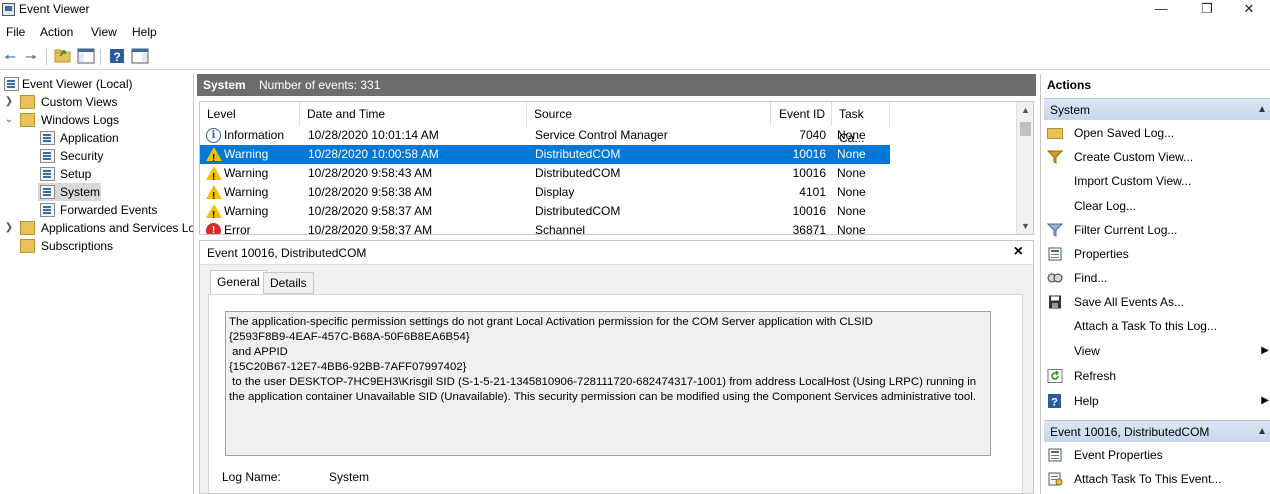 The image size is (1270, 494). Describe the element at coordinates (9, 120) in the screenshot. I see `chevron-down-icon: ⌄` at that location.